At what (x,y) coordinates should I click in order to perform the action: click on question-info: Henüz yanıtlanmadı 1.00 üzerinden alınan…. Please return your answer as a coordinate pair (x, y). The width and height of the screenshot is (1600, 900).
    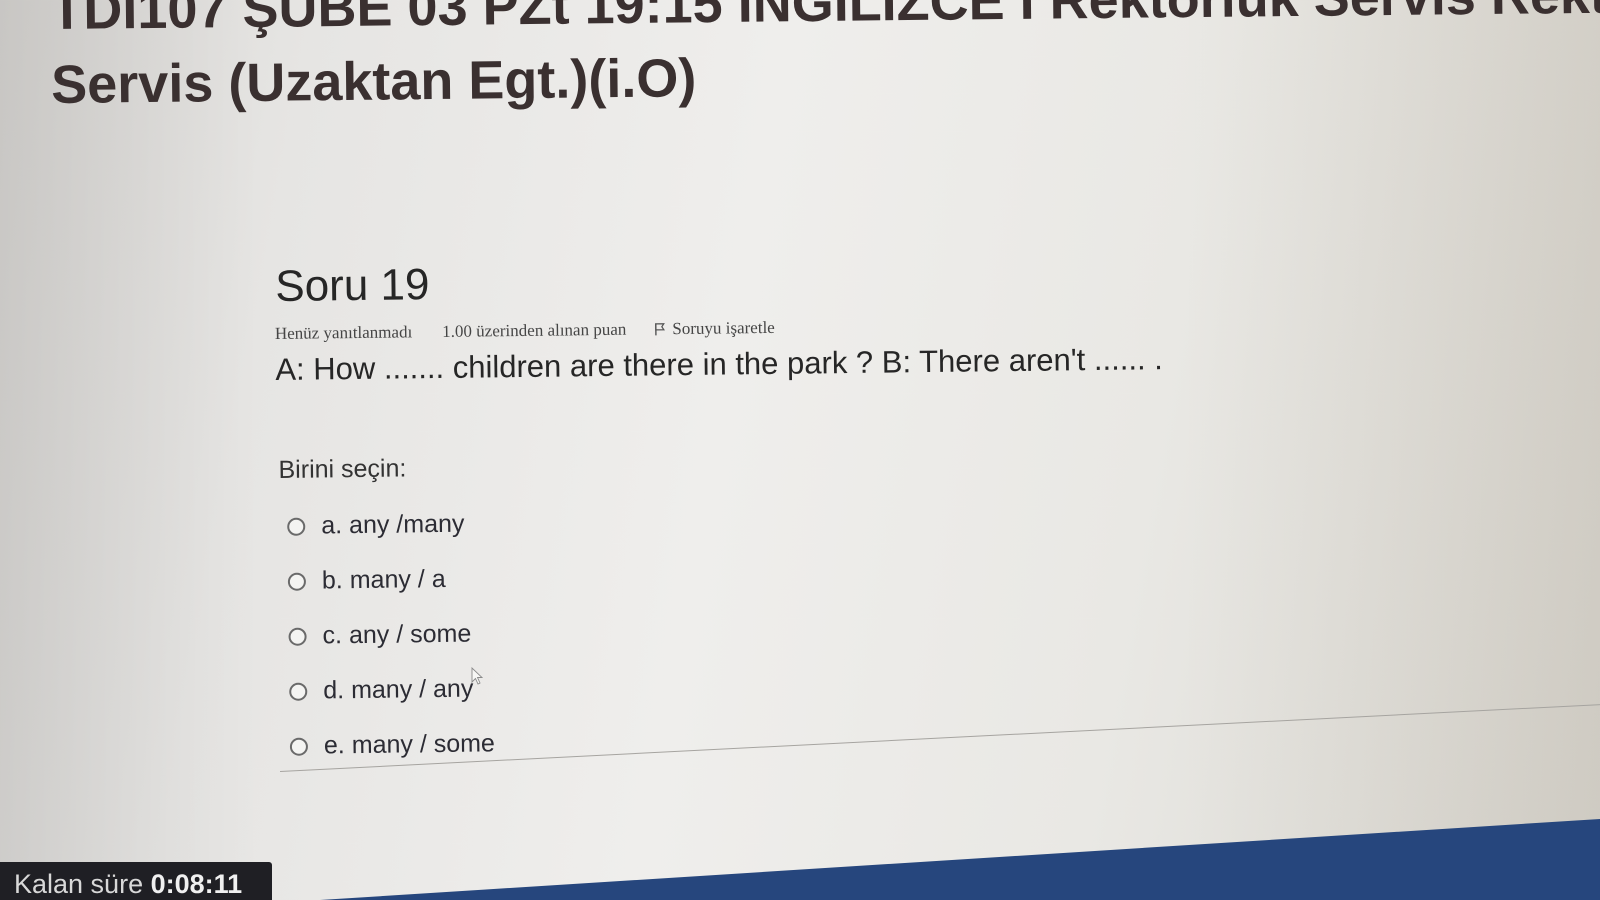
    Looking at the image, I should click on (775, 328).